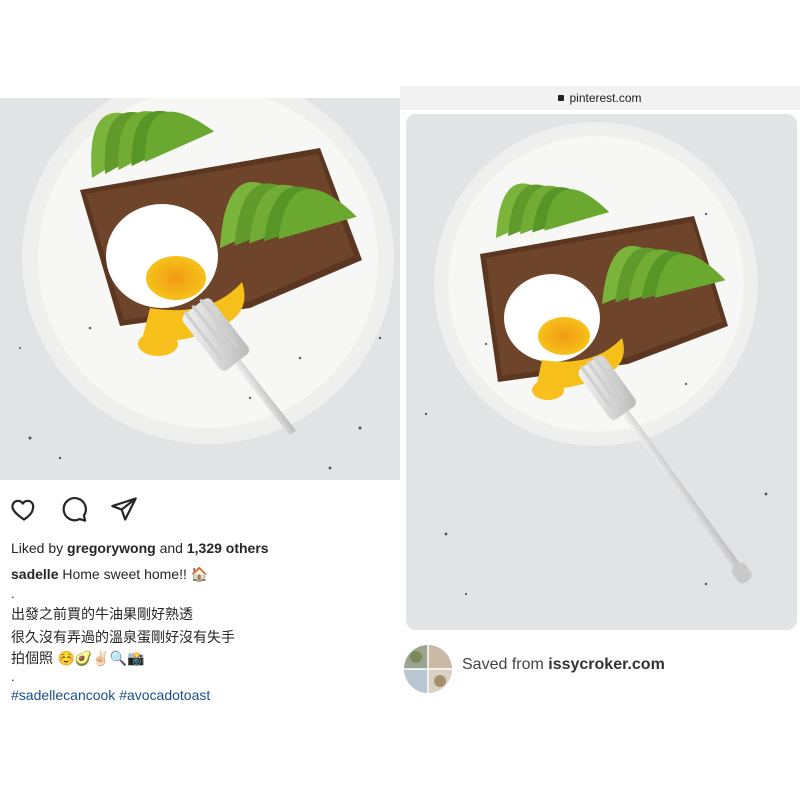 The height and width of the screenshot is (800, 800). I want to click on source-avatar, so click(428, 669).